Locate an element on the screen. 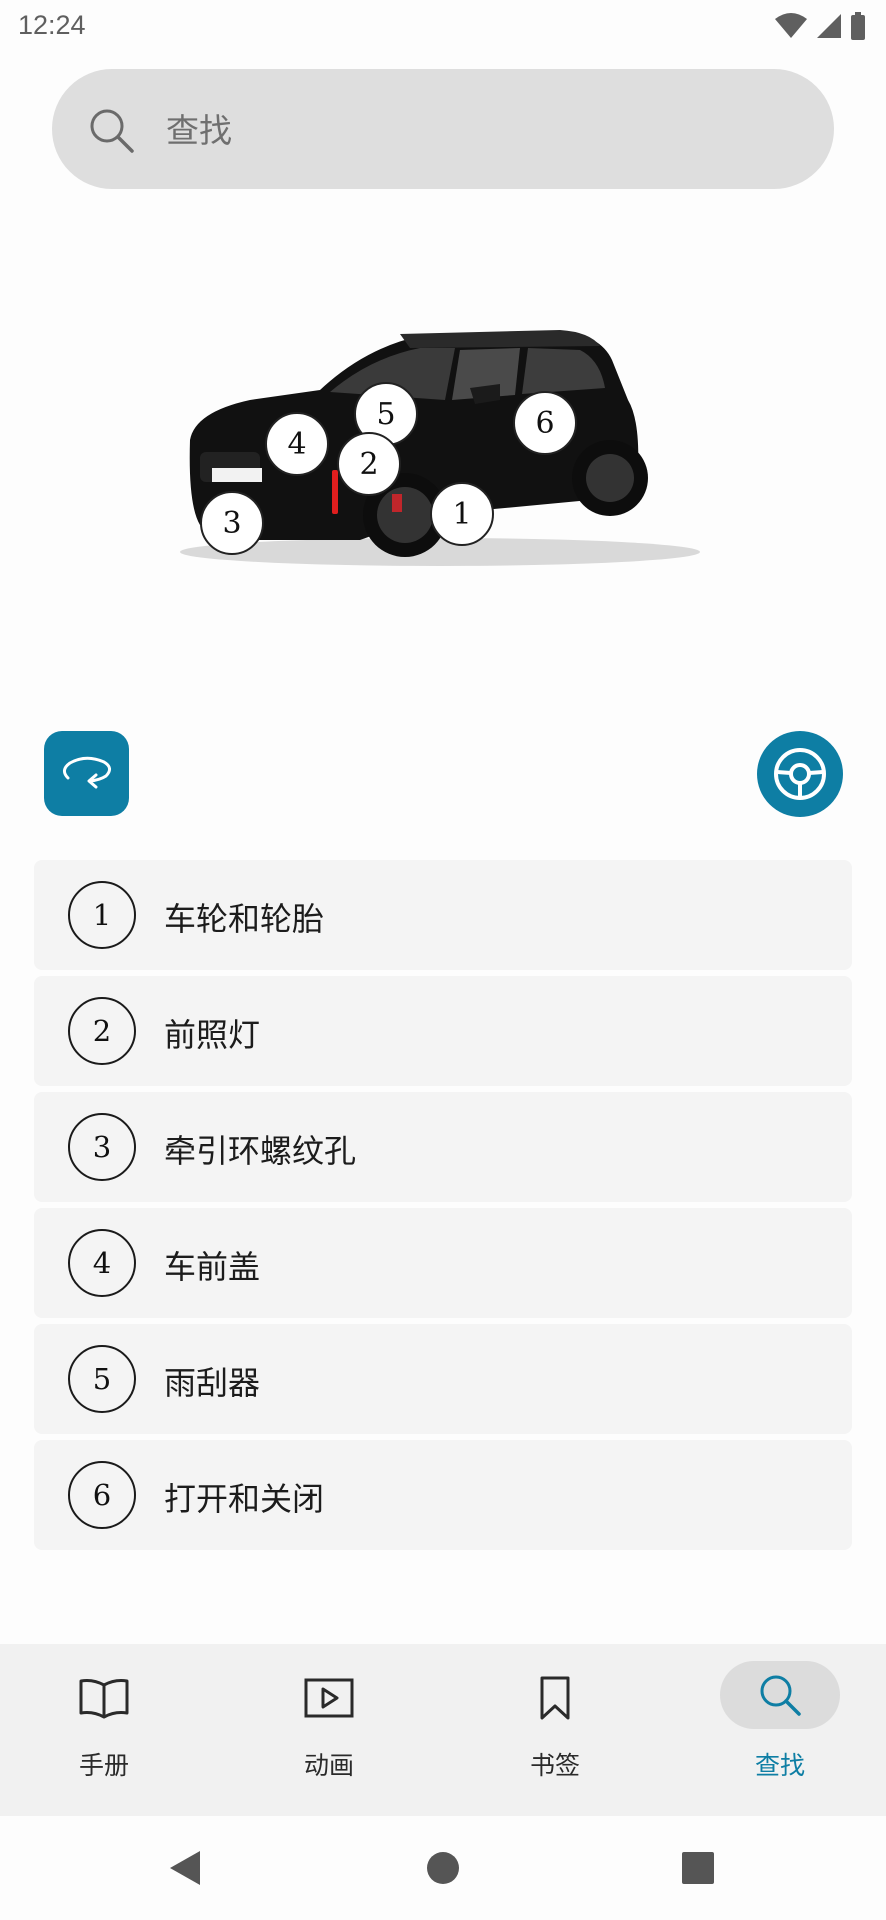 The width and height of the screenshot is (886, 1920). list-item: 6 打开和关闭 is located at coordinates (443, 1495).